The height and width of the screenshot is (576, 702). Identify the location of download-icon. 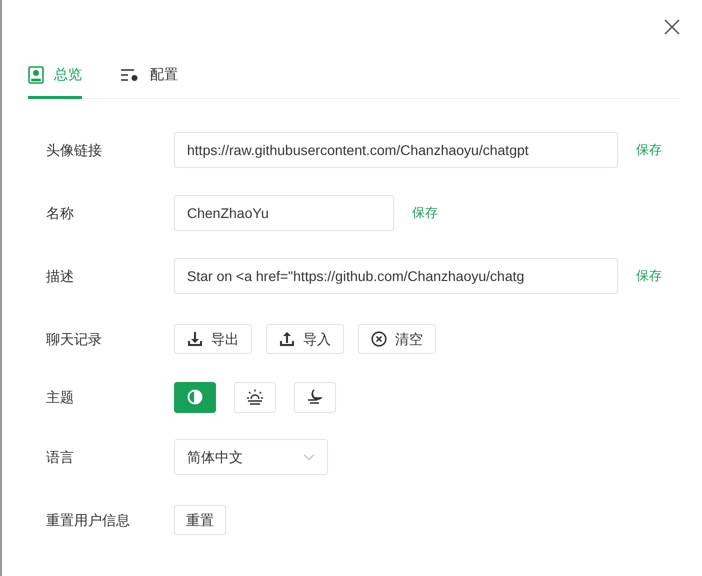
(195, 339).